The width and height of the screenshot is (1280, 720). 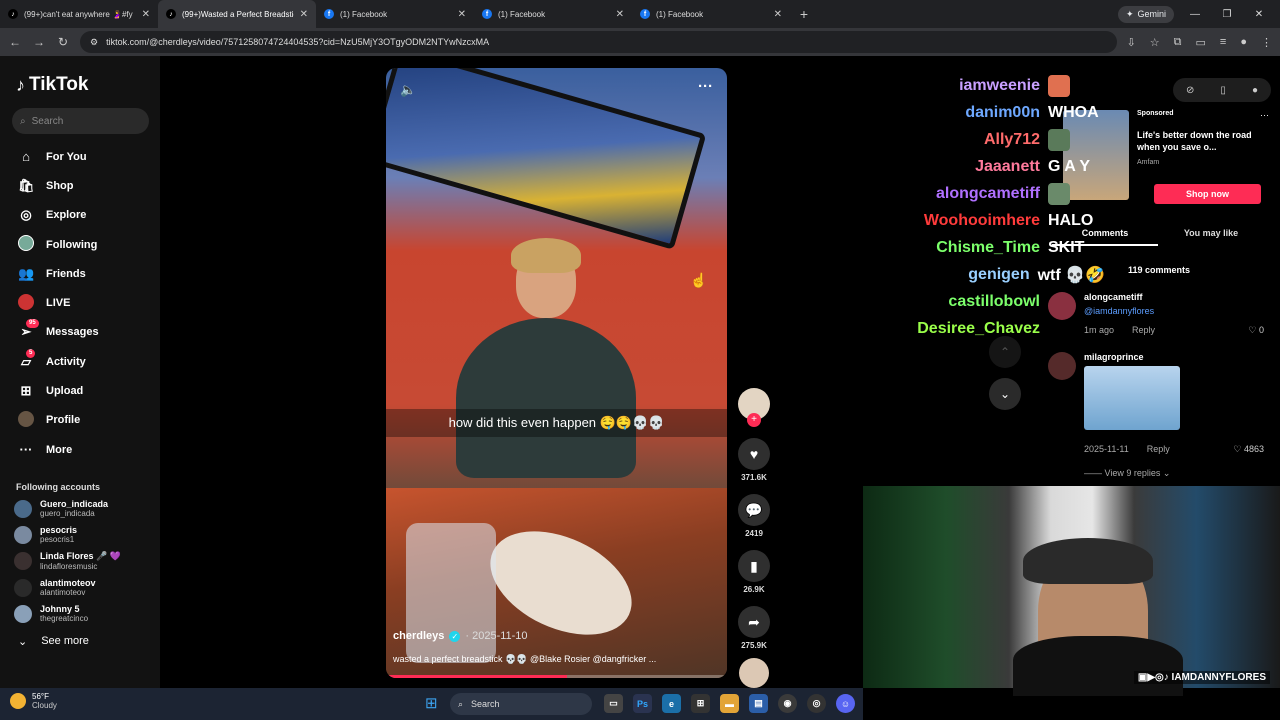 I want to click on store-icon: ⊞, so click(x=700, y=703).